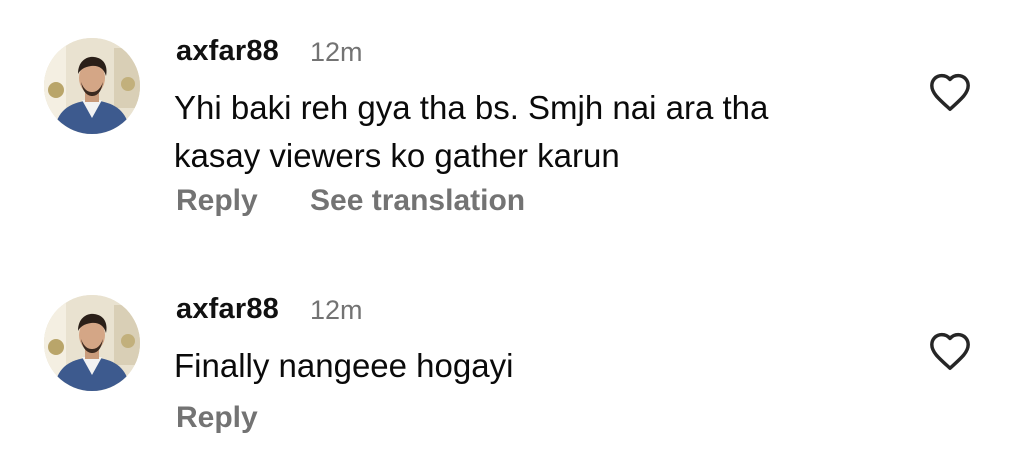 This screenshot has height=466, width=1024. What do you see at coordinates (217, 418) in the screenshot?
I see `reply-button: Reply` at bounding box center [217, 418].